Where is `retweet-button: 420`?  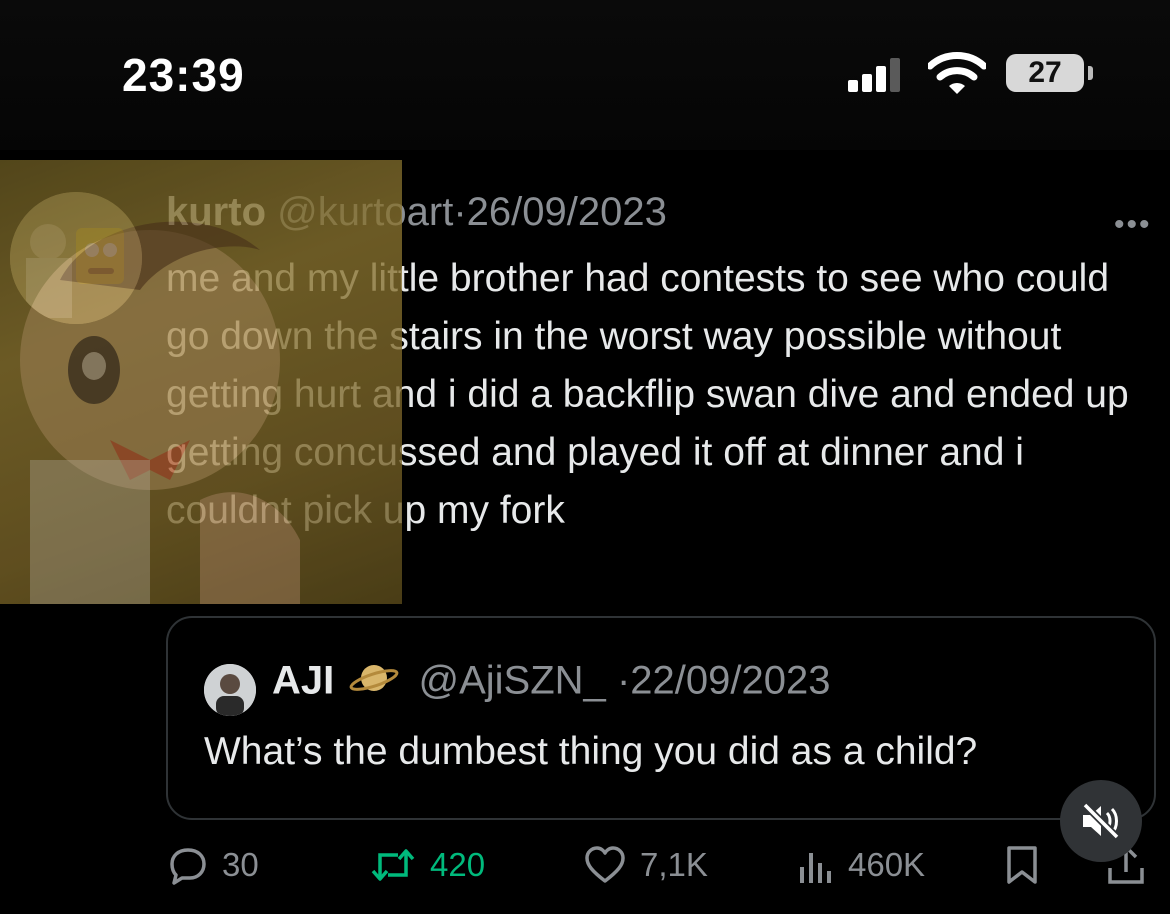 retweet-button: 420 is located at coordinates (427, 865).